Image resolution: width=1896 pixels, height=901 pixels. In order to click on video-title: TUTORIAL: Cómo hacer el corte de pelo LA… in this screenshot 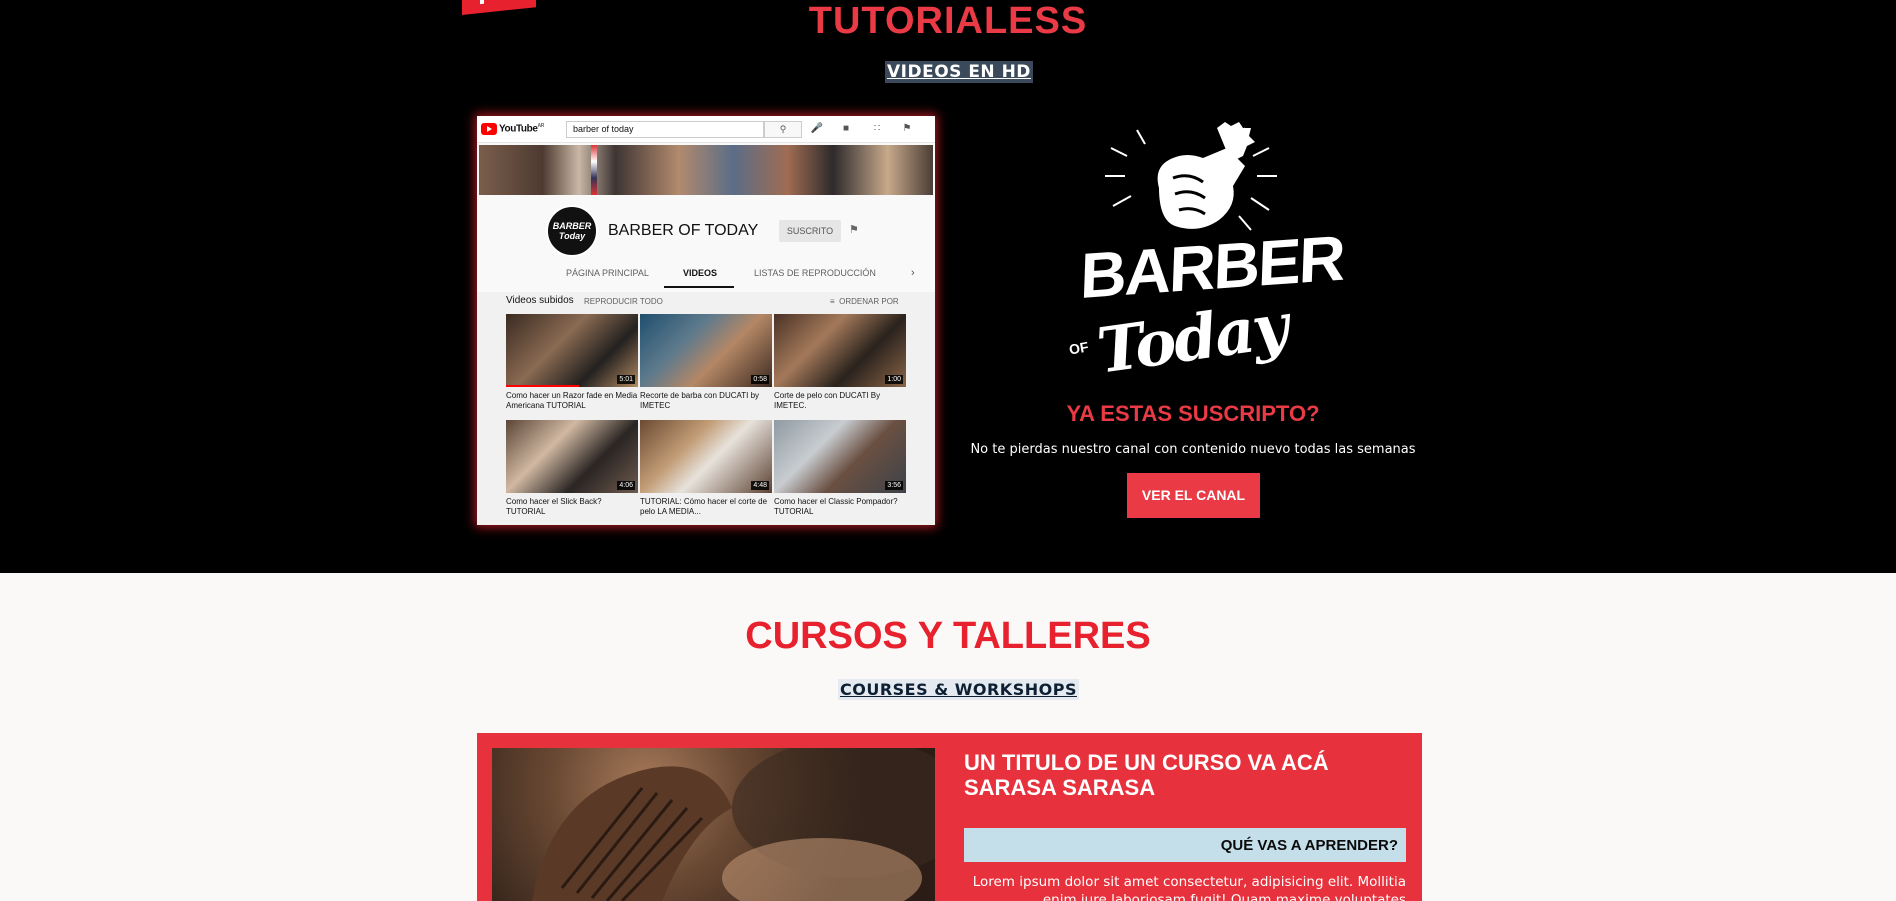, I will do `click(704, 506)`.